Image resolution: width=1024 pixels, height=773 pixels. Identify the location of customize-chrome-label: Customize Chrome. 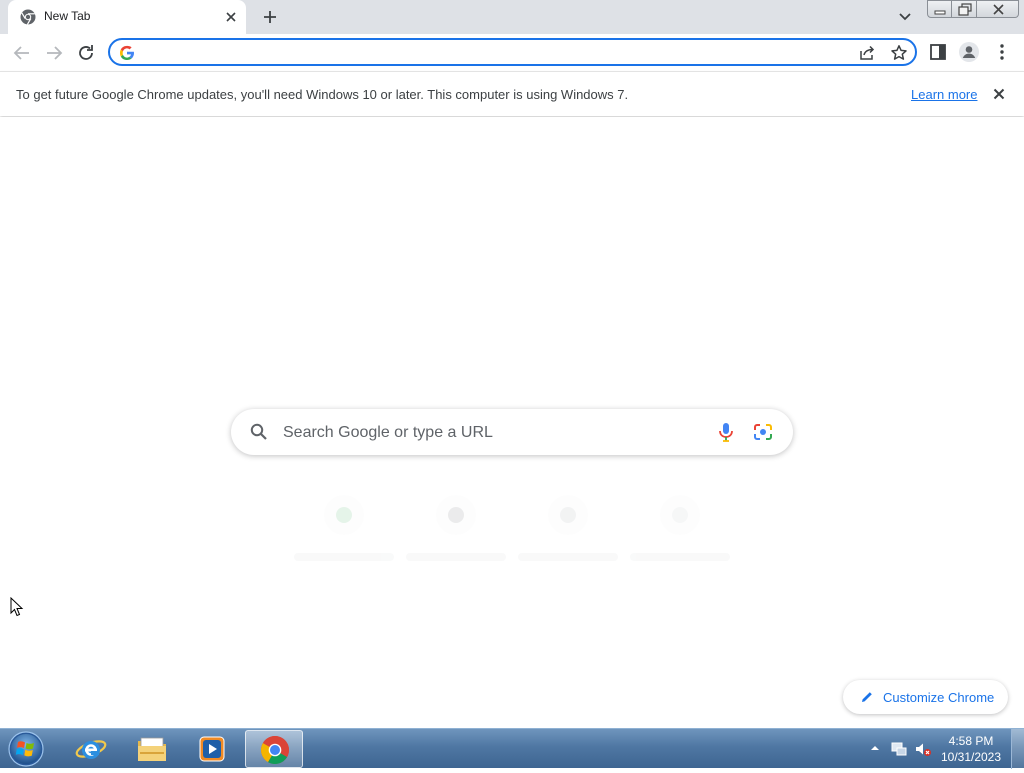
(939, 697).